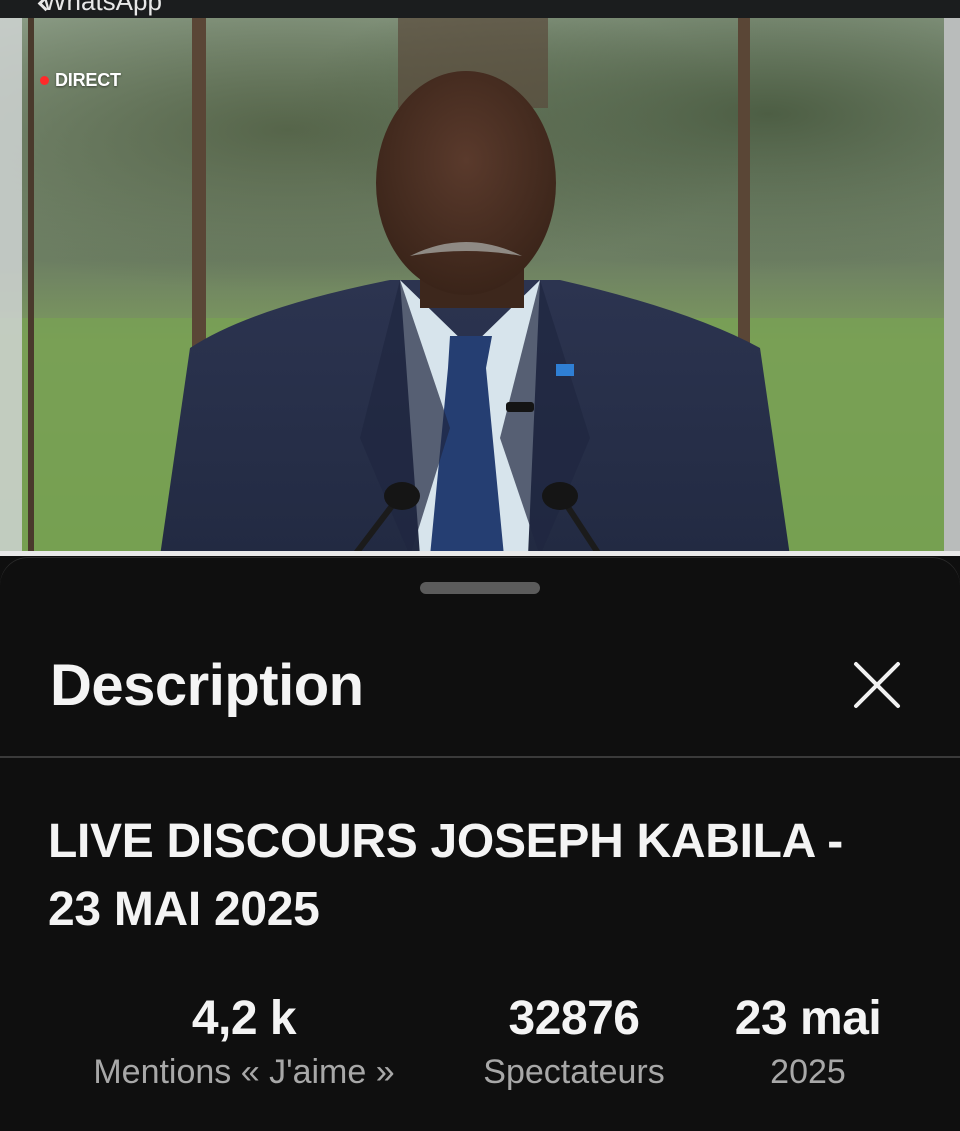 Image resolution: width=960 pixels, height=1131 pixels. Describe the element at coordinates (480, 688) in the screenshot. I see `sheet-header: Description` at that location.